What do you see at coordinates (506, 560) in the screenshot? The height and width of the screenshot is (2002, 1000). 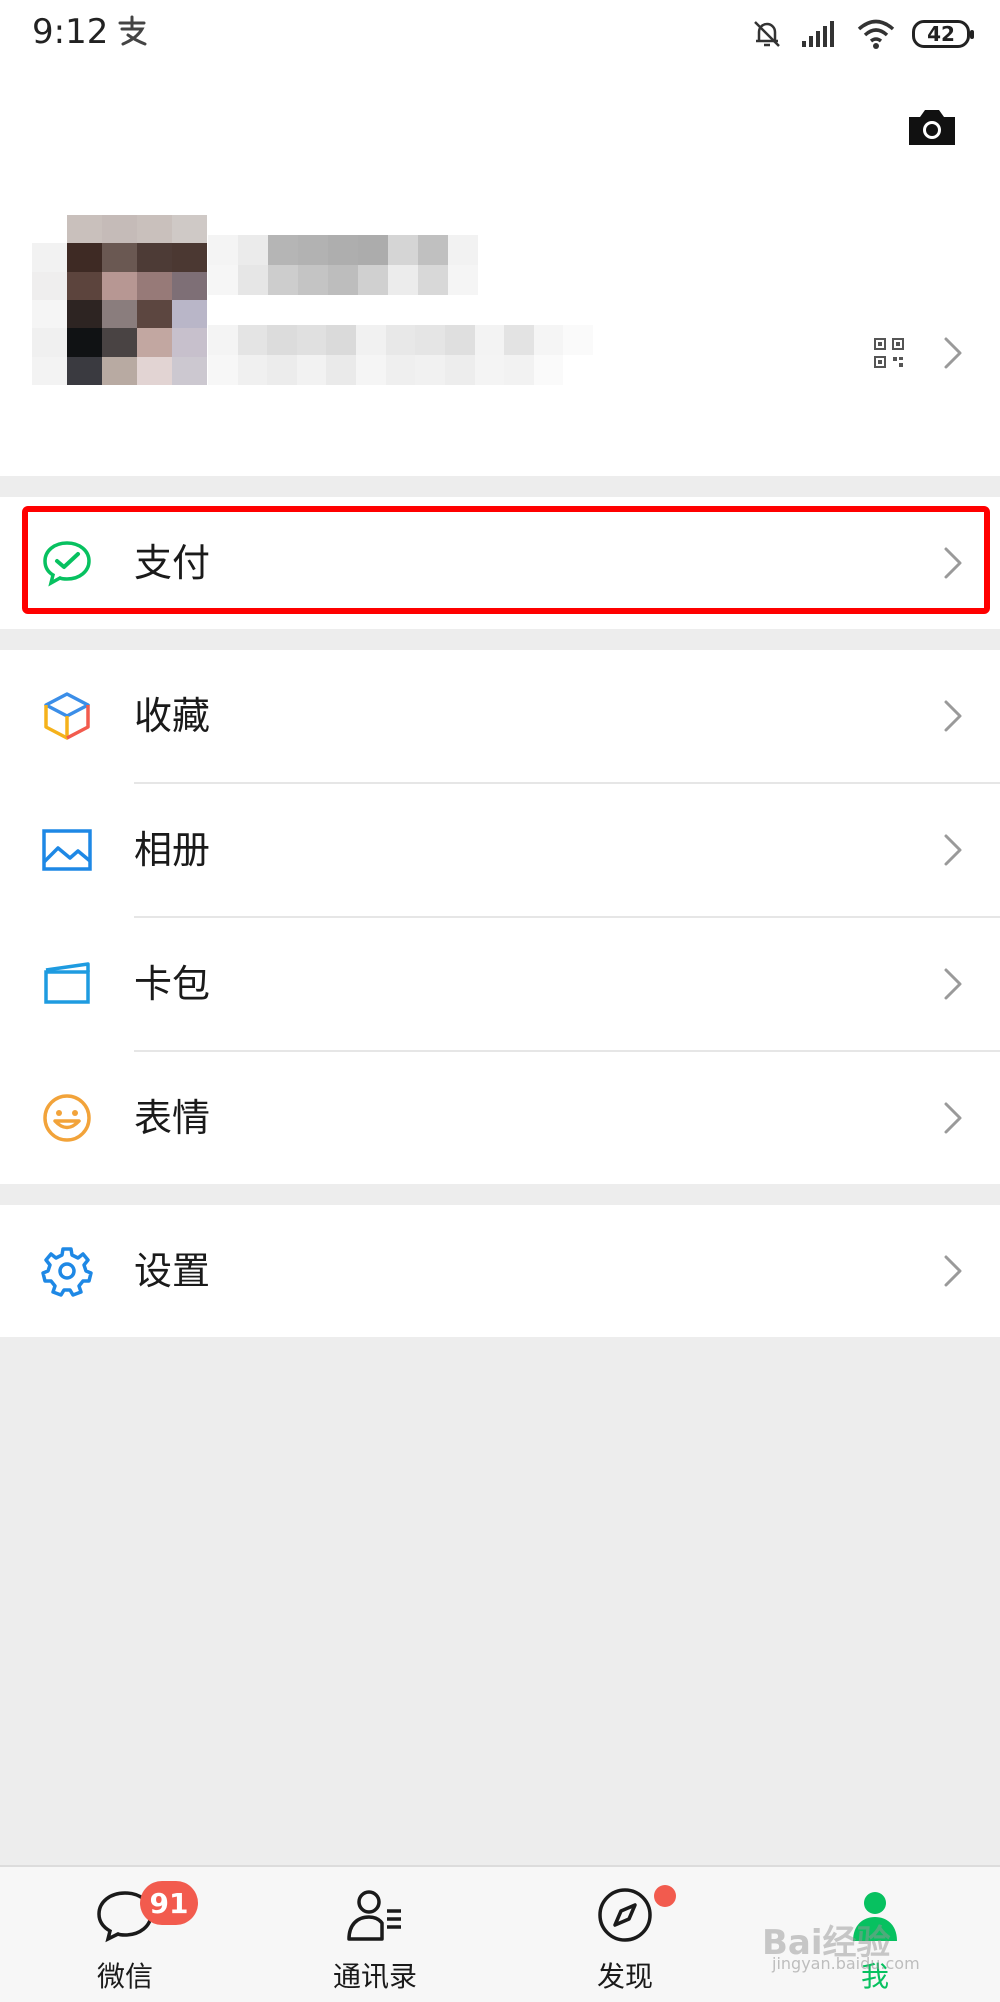 I see `highlight-box` at bounding box center [506, 560].